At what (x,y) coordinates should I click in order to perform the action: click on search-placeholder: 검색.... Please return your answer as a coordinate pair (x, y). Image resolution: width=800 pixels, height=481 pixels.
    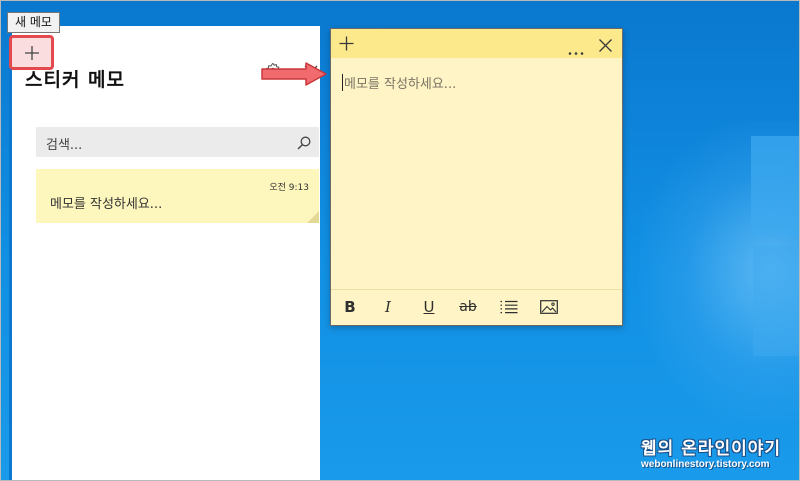
    Looking at the image, I should click on (64, 145).